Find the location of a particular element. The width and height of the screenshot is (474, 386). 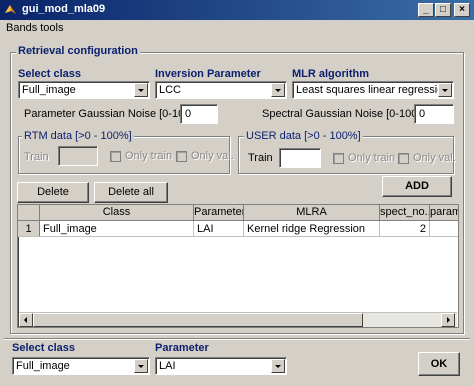

user-only-train-checkbox is located at coordinates (338, 158).